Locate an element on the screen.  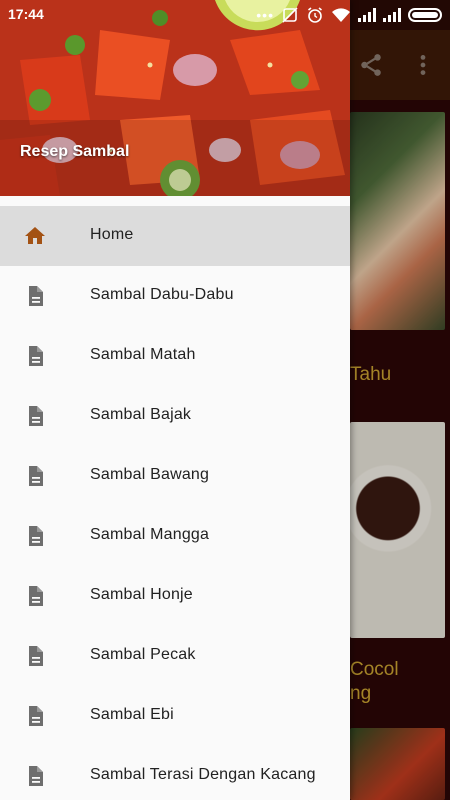
menu-item-label: Sambal Honje is located at coordinates (141, 594).